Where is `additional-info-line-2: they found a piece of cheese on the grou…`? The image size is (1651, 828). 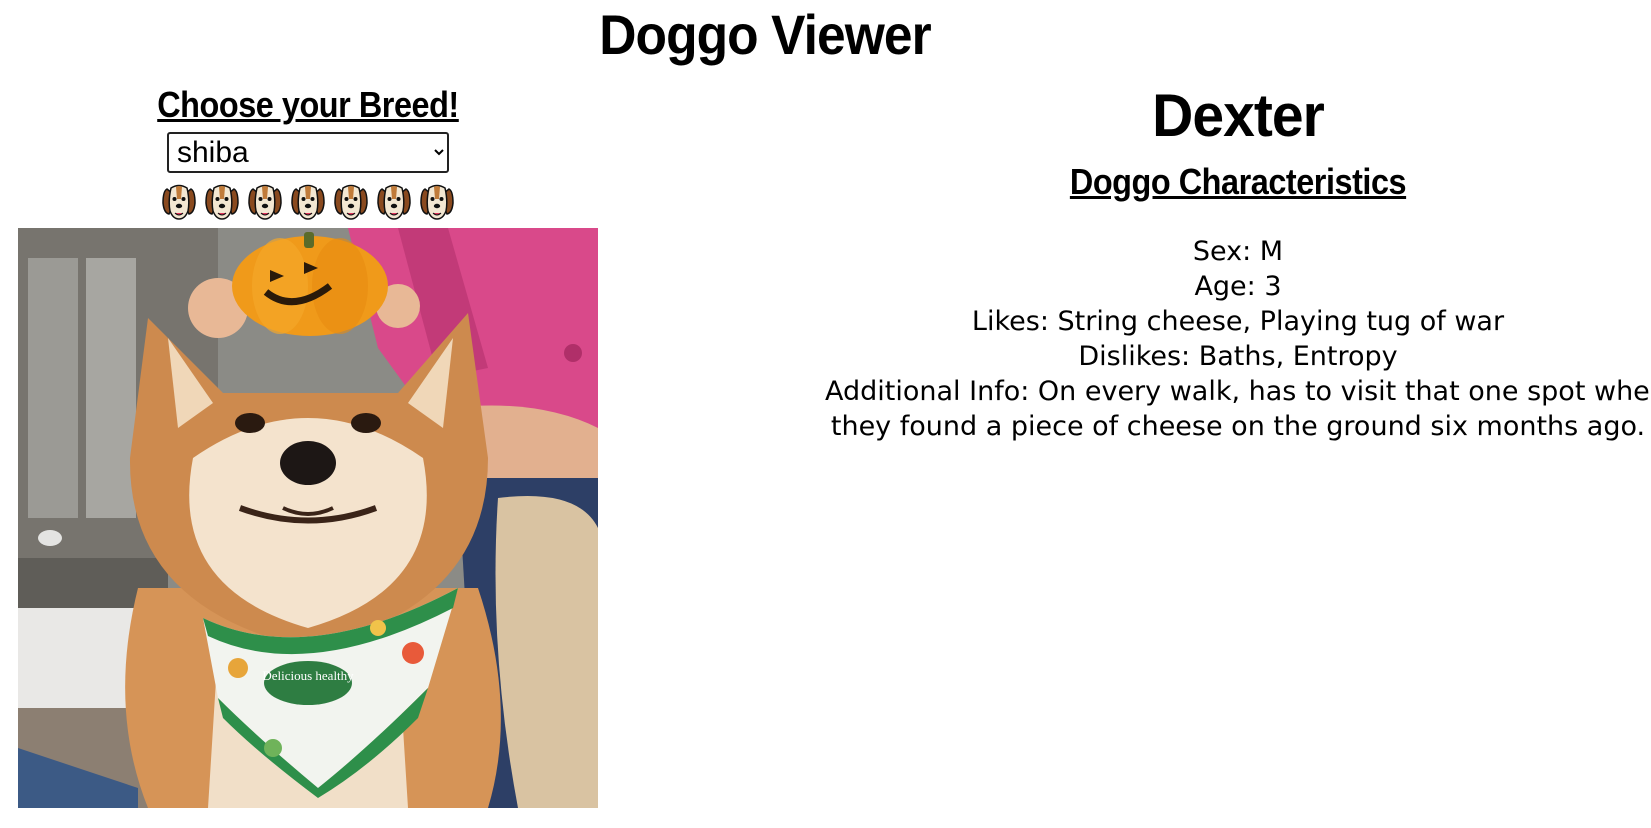
additional-info-line-2: they found a piece of cheese on the grou… is located at coordinates (1238, 426).